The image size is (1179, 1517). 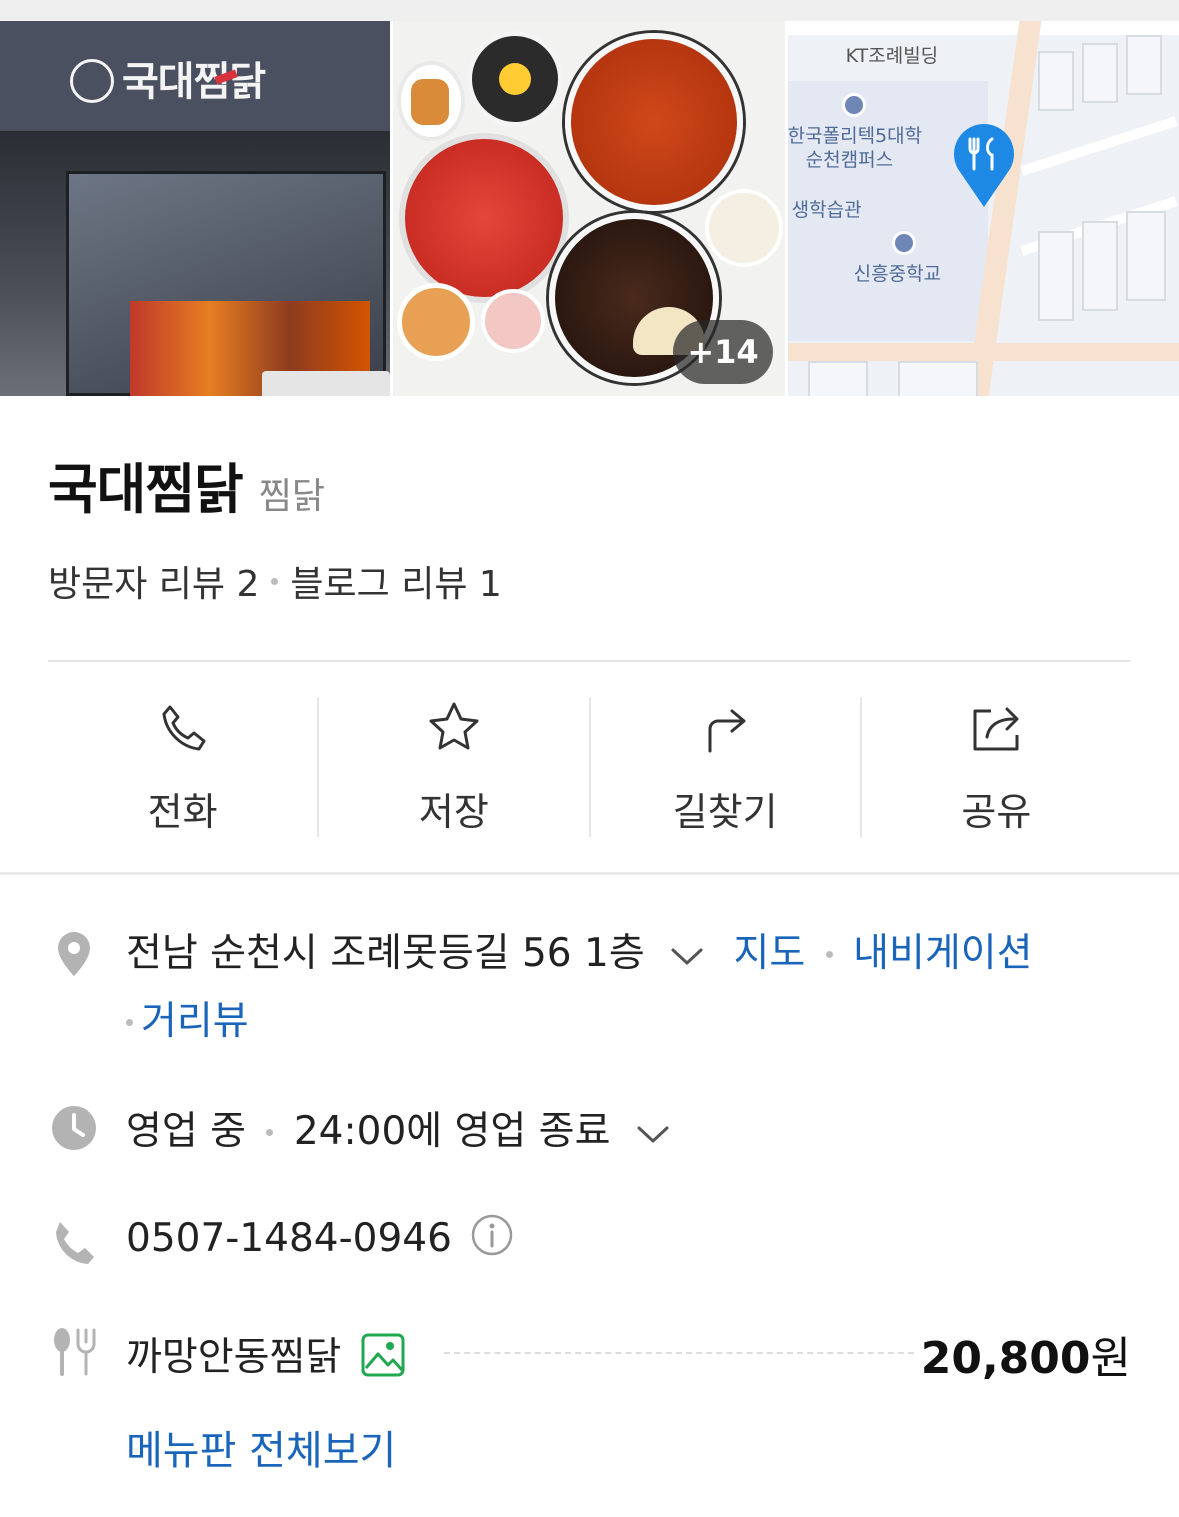 I want to click on address-line-2: 거리뷰, so click(x=187, y=1018).